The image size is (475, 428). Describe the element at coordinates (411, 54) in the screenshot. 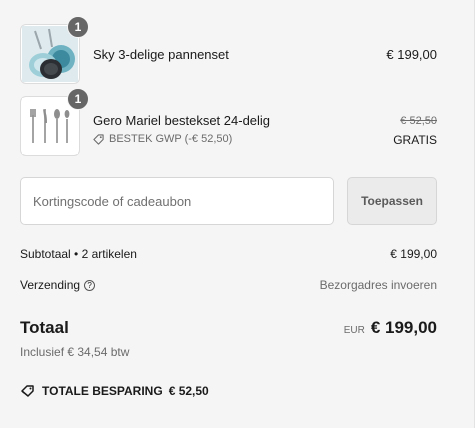

I see `product-price: € 199,00` at that location.